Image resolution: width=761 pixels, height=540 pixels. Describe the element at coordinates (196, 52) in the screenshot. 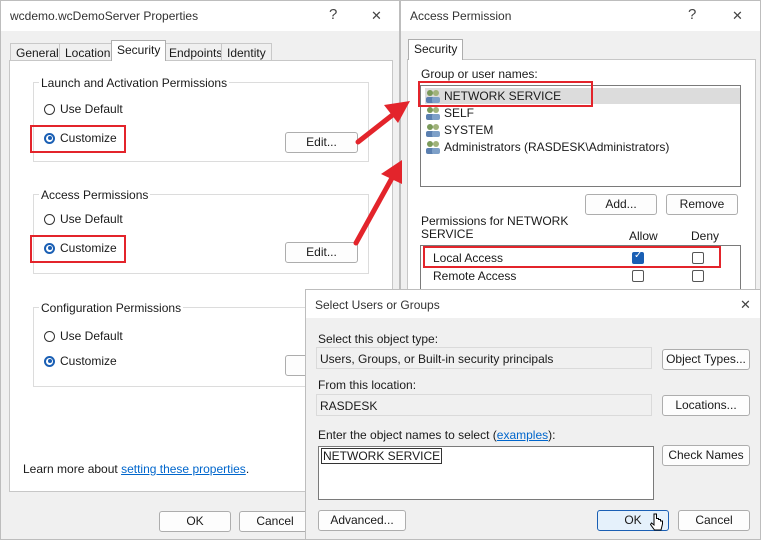

I see `tab-endpoints: Endpoints` at that location.